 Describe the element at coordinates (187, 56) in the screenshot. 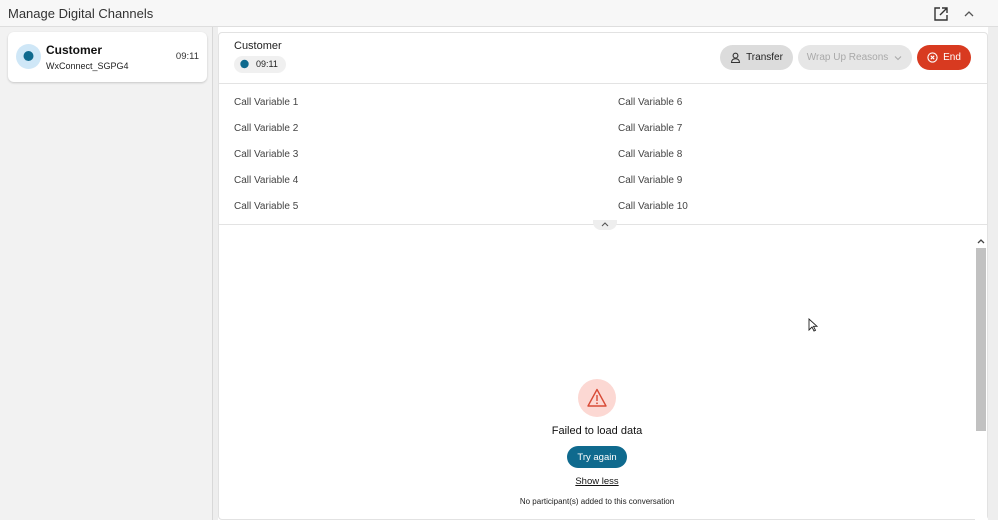

I see `task-timer: 09:11` at that location.